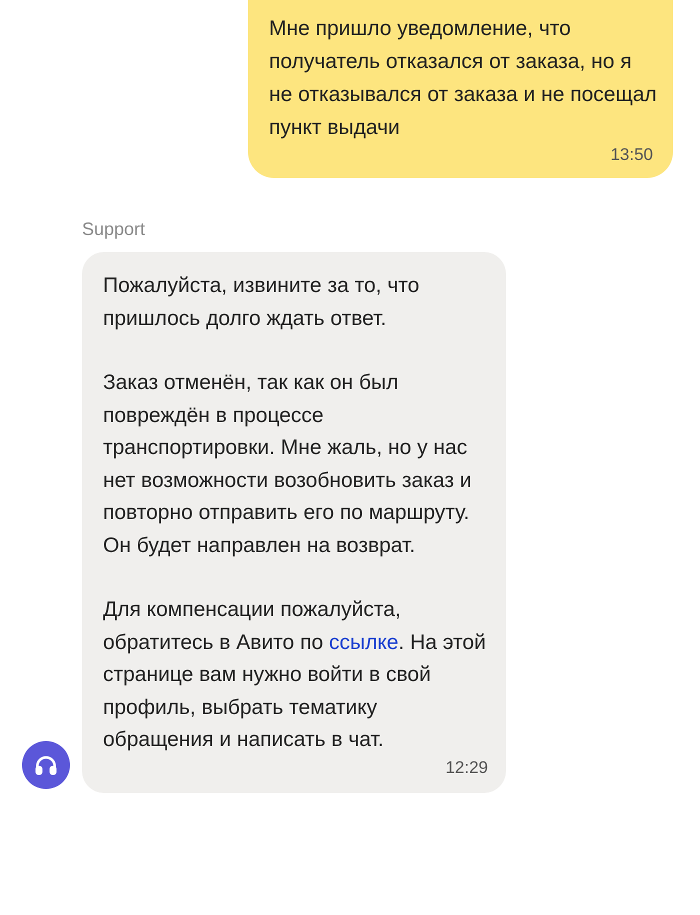 This screenshot has width=700, height=915. I want to click on message-text: Пожалуйста, извините за то, что пришлось долго ждать ответ., so click(261, 302).